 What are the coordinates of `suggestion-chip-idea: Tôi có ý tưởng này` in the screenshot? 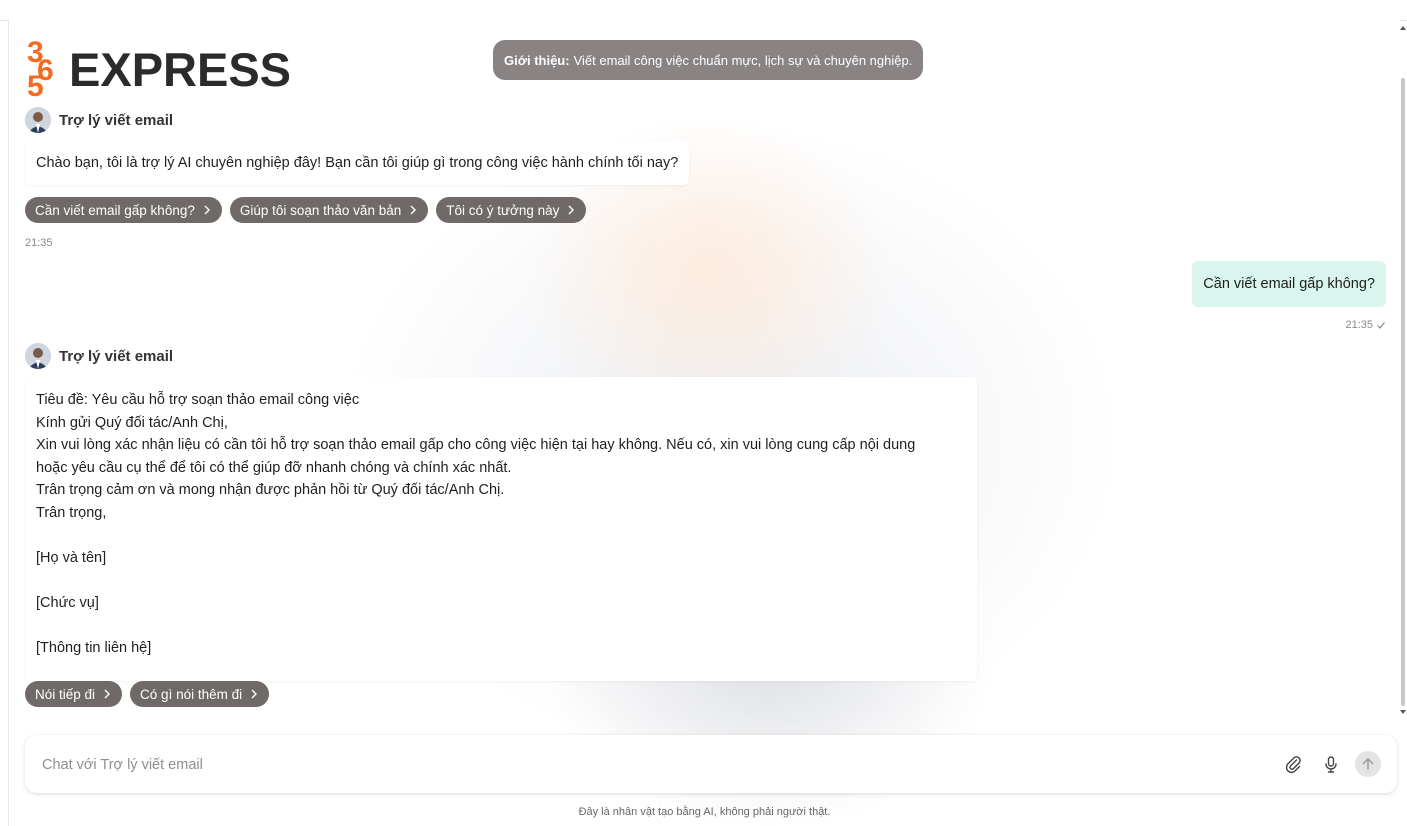 It's located at (511, 210).